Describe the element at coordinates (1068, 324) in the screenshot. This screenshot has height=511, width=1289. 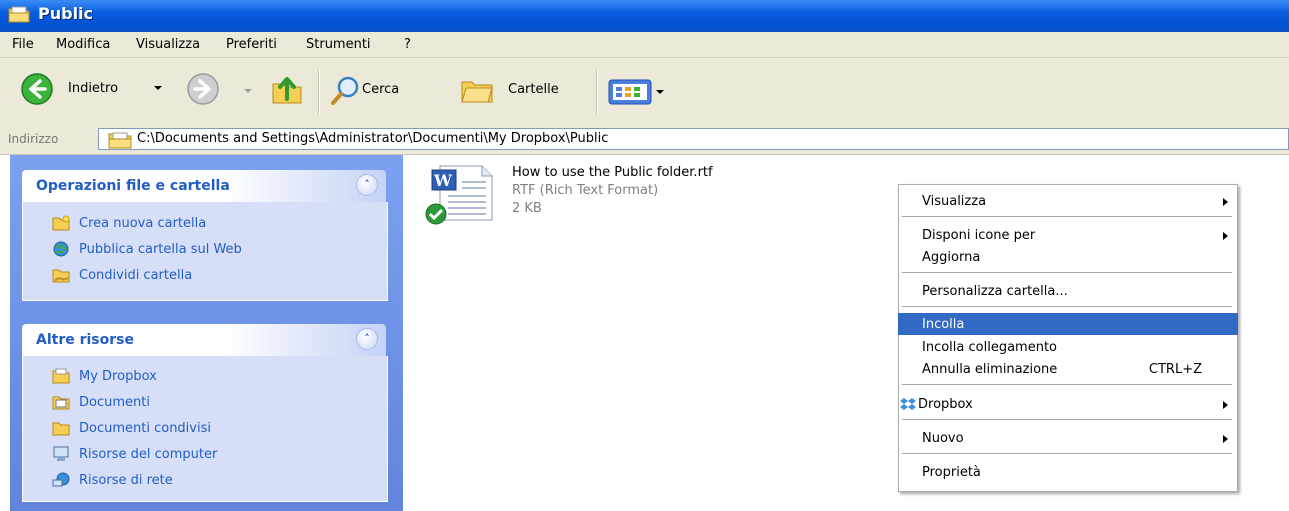
I see `ctx-item-incolla: Incolla` at that location.